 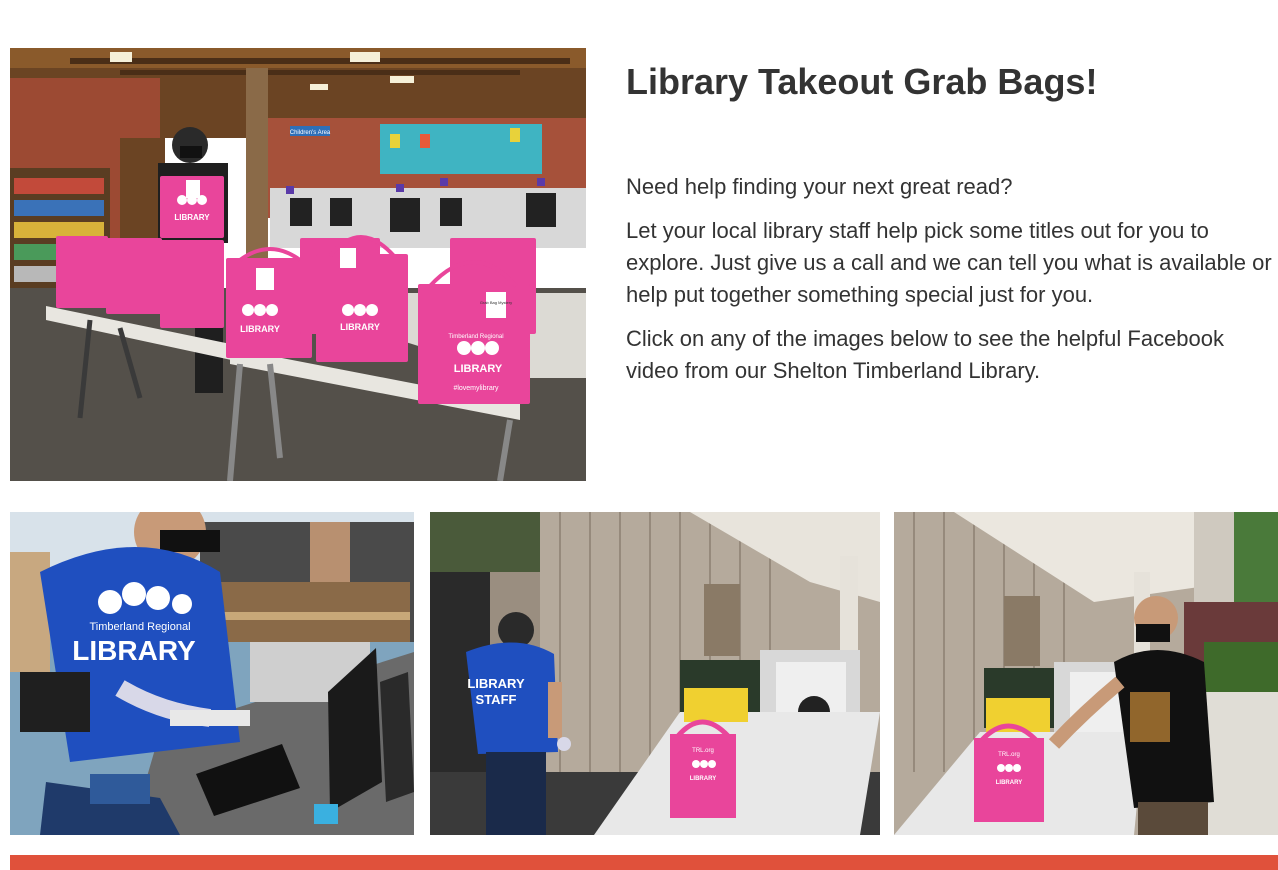 I want to click on video-2-shirt-library-text: LIBRARY, so click(x=496, y=683).